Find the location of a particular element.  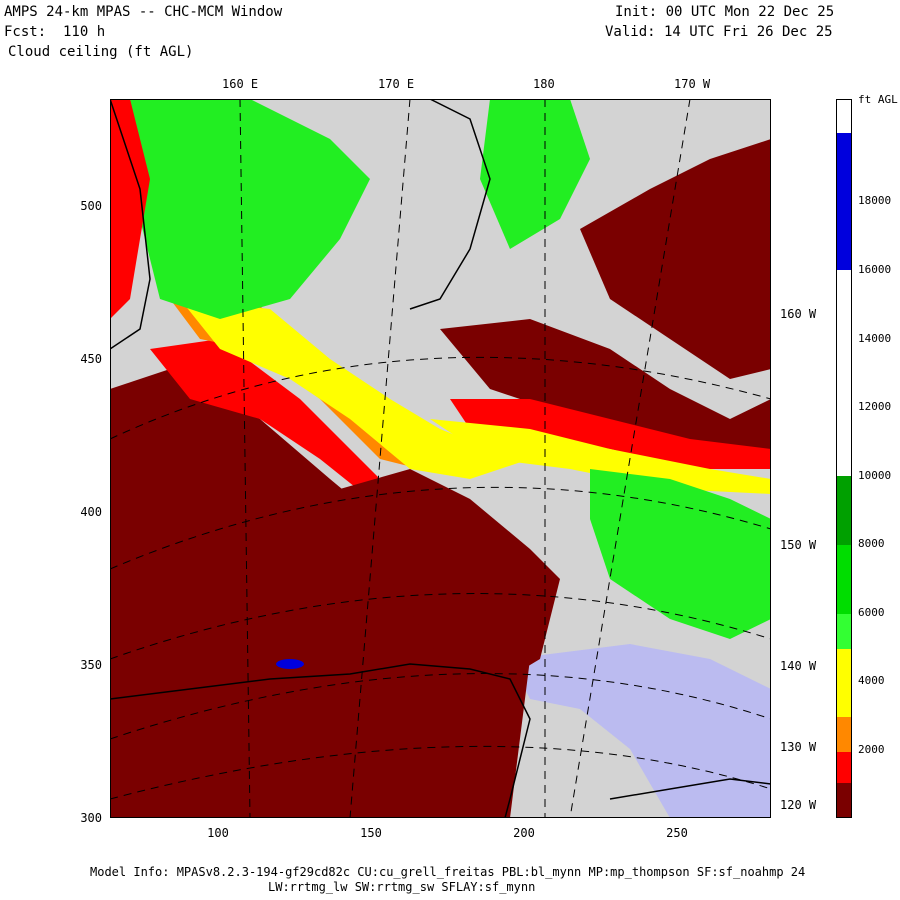

lon-label-170e: 170 E is located at coordinates (396, 84).